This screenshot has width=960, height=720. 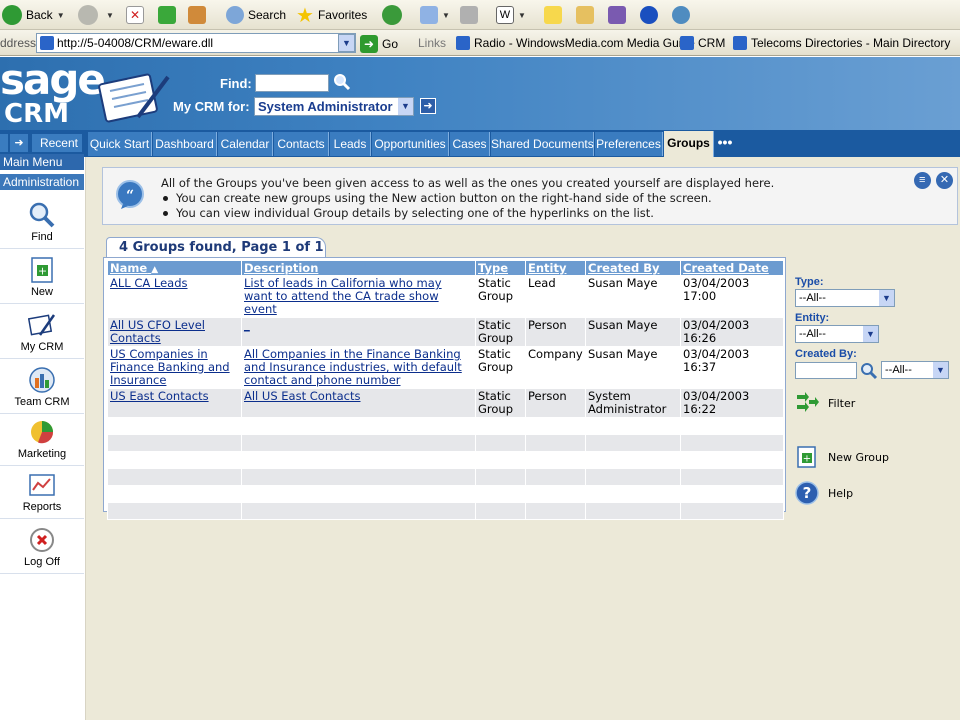 What do you see at coordinates (350, 144) in the screenshot?
I see `tab-leads: Leads` at bounding box center [350, 144].